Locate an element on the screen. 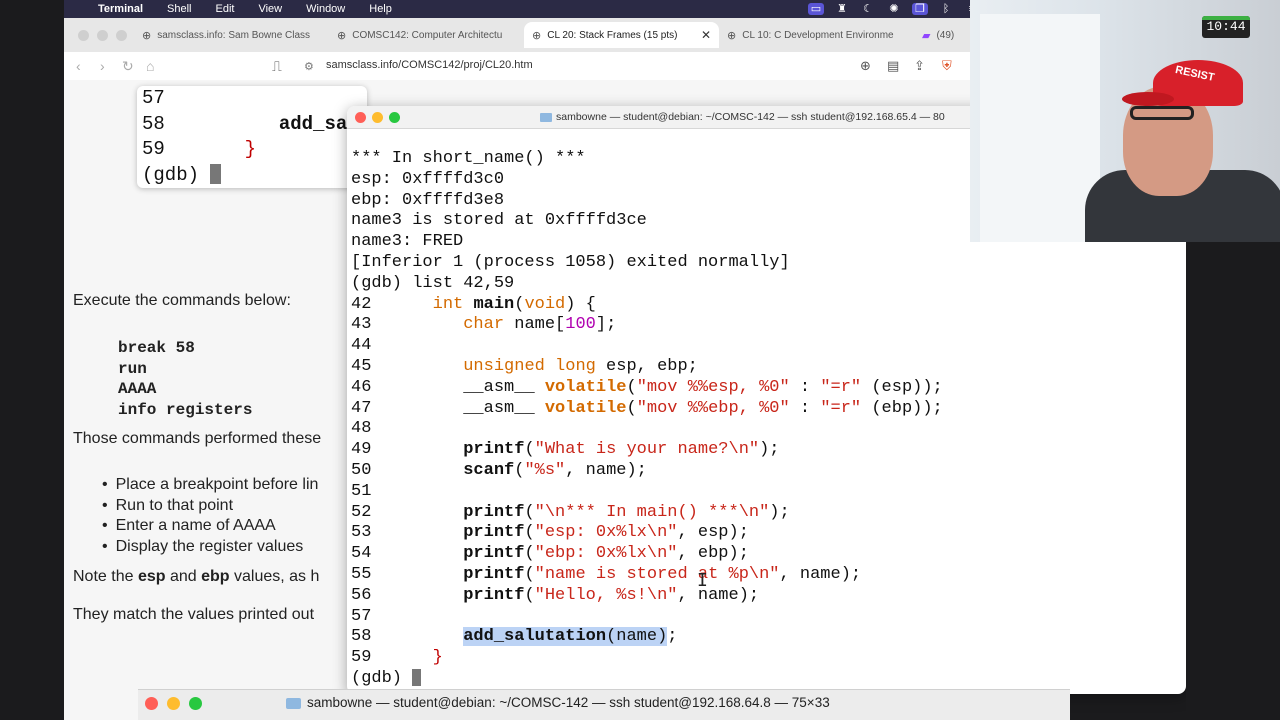 This screenshot has height=720, width=1280. site-info-icon: ⚙ is located at coordinates (309, 66).